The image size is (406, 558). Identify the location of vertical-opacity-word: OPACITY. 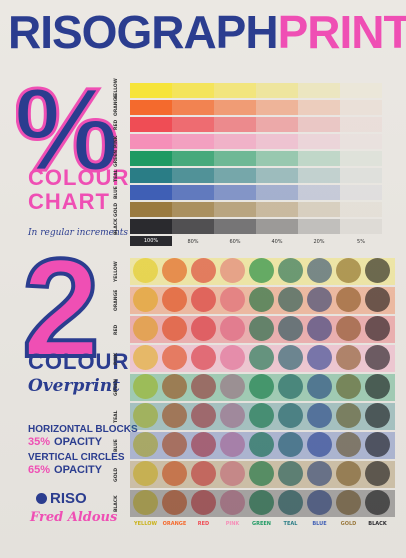
(78, 470).